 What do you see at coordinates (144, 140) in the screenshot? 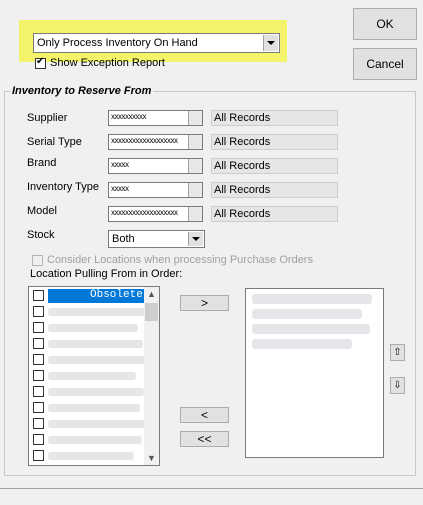
I see `serial-type-value: xxxxxxxxxxxxxxxxxxx` at bounding box center [144, 140].